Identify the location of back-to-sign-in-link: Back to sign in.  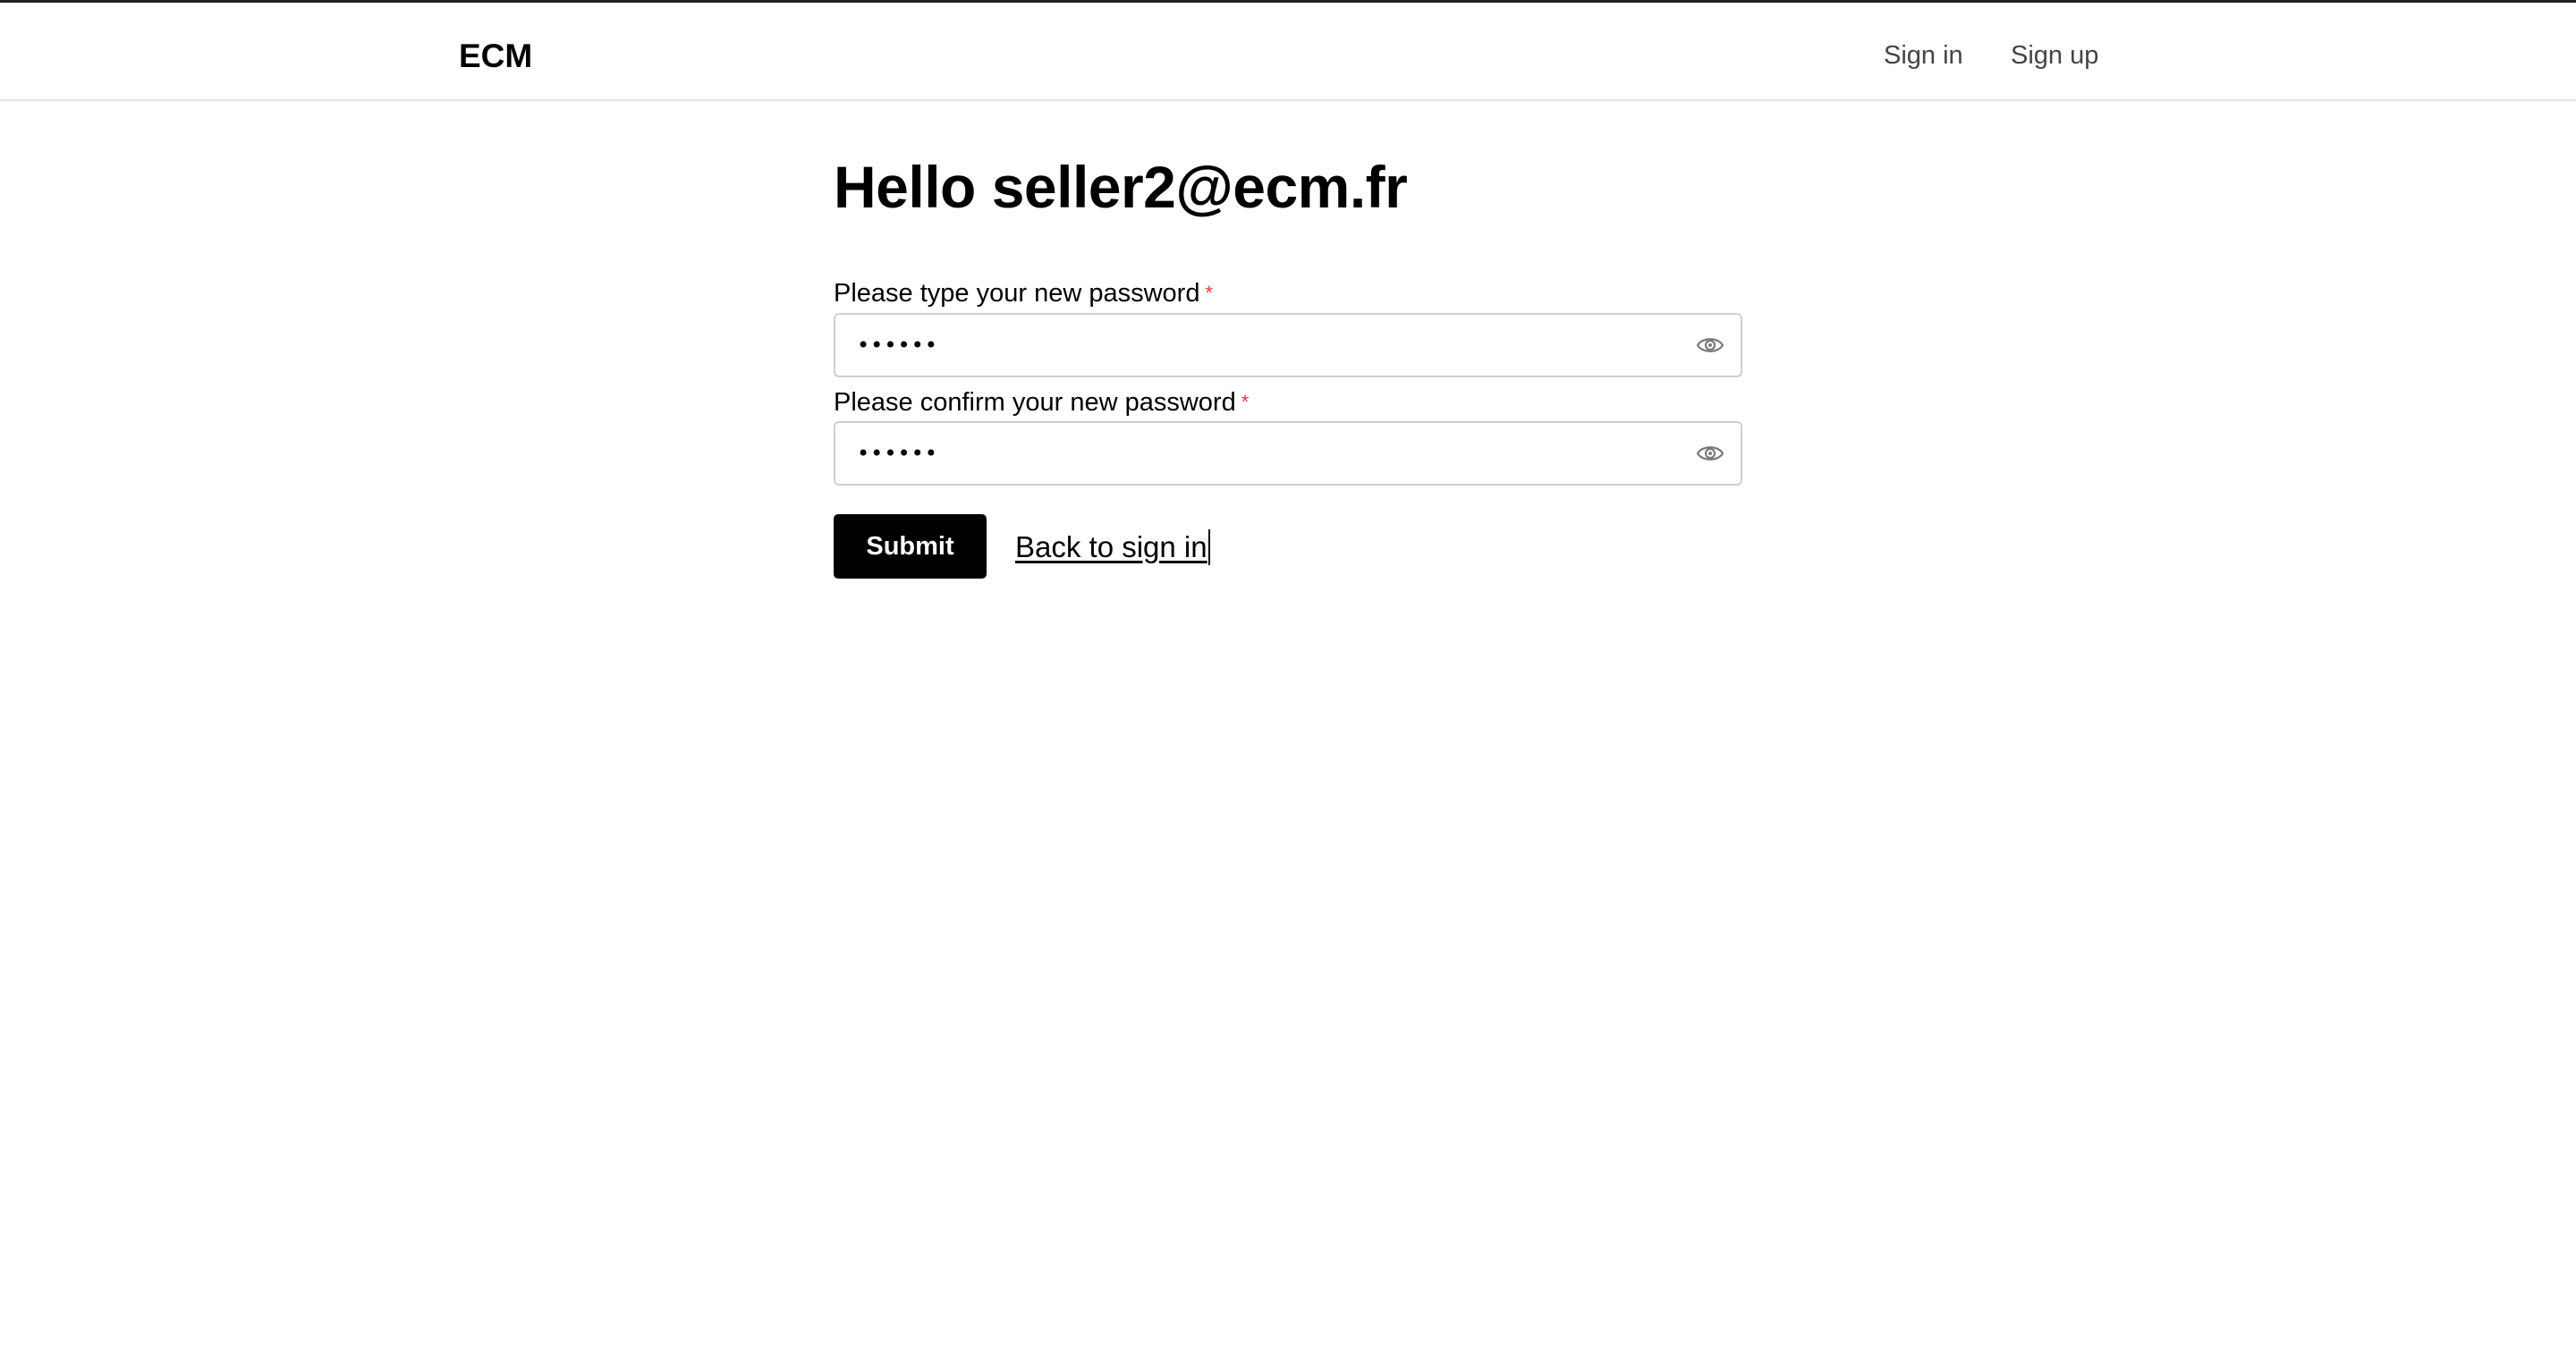
(1112, 547).